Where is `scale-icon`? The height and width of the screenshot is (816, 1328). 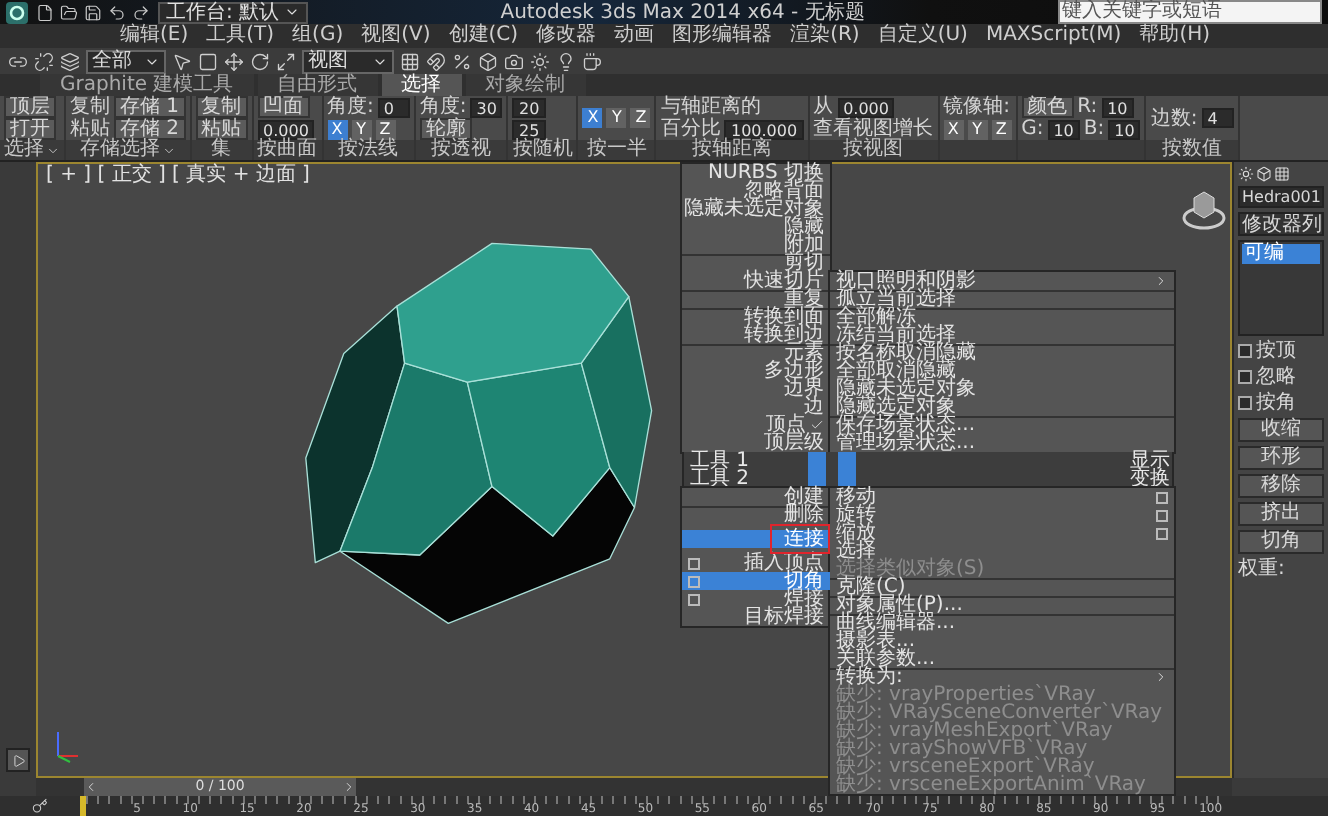
scale-icon is located at coordinates (286, 61).